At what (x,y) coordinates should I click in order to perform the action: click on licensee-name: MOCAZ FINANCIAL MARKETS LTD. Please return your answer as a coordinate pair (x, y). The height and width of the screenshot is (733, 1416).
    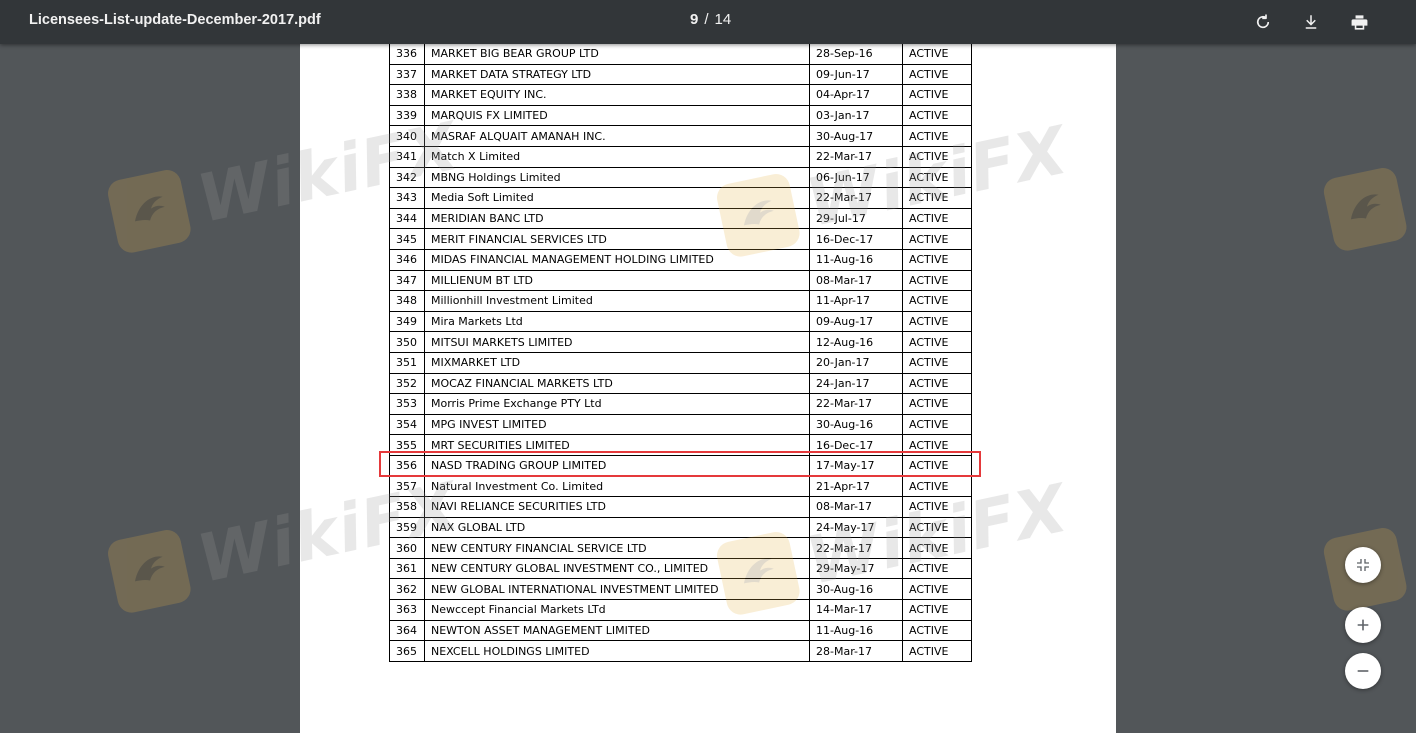
    Looking at the image, I should click on (617, 383).